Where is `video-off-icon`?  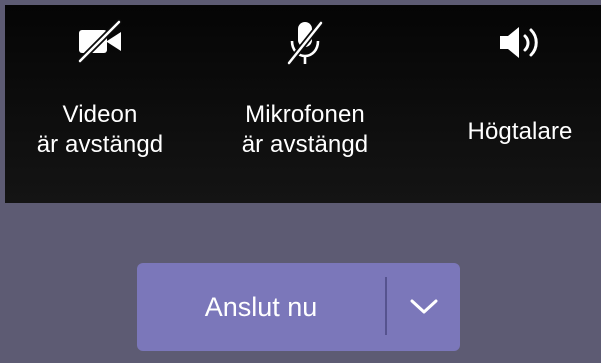
video-off-icon is located at coordinates (99, 41).